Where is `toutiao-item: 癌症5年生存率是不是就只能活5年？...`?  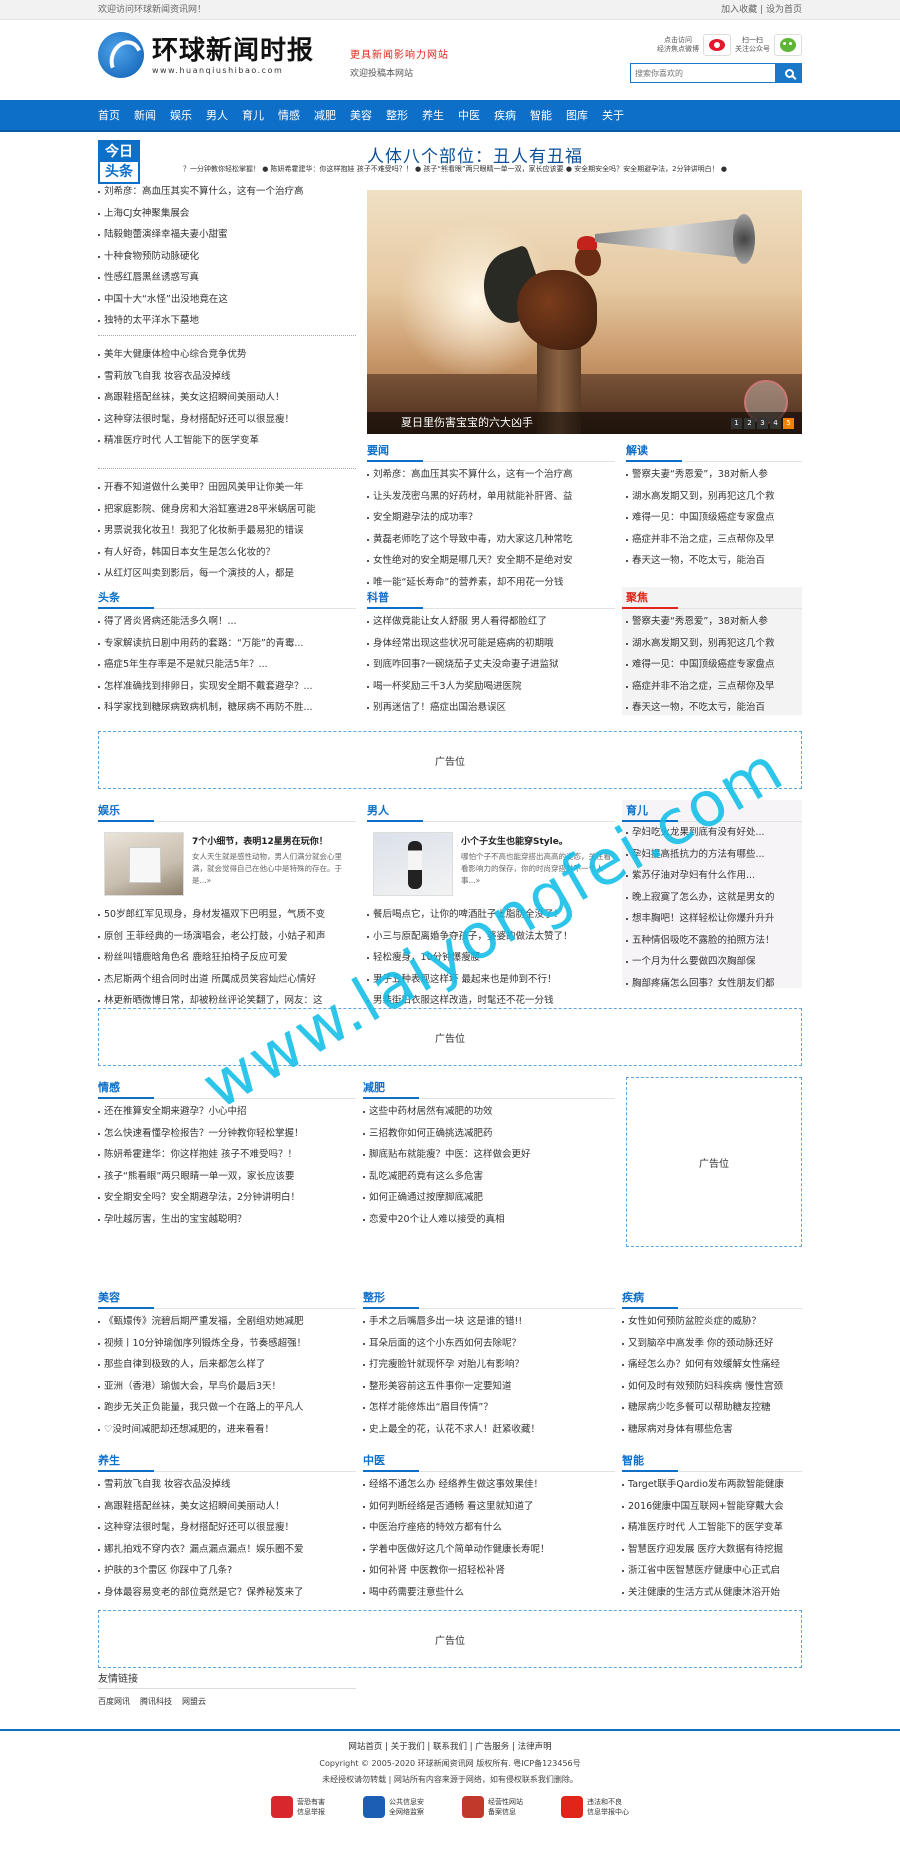
toutiao-item: 癌症5年生存率是不是就只能活5年？... is located at coordinates (227, 665).